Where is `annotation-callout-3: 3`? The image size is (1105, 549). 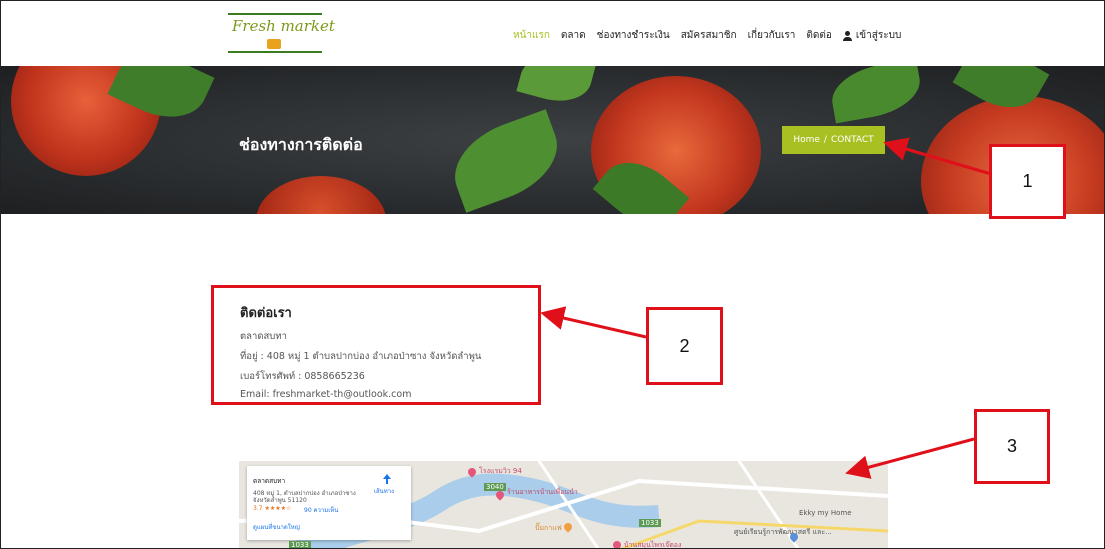
annotation-callout-3: 3 is located at coordinates (1012, 446).